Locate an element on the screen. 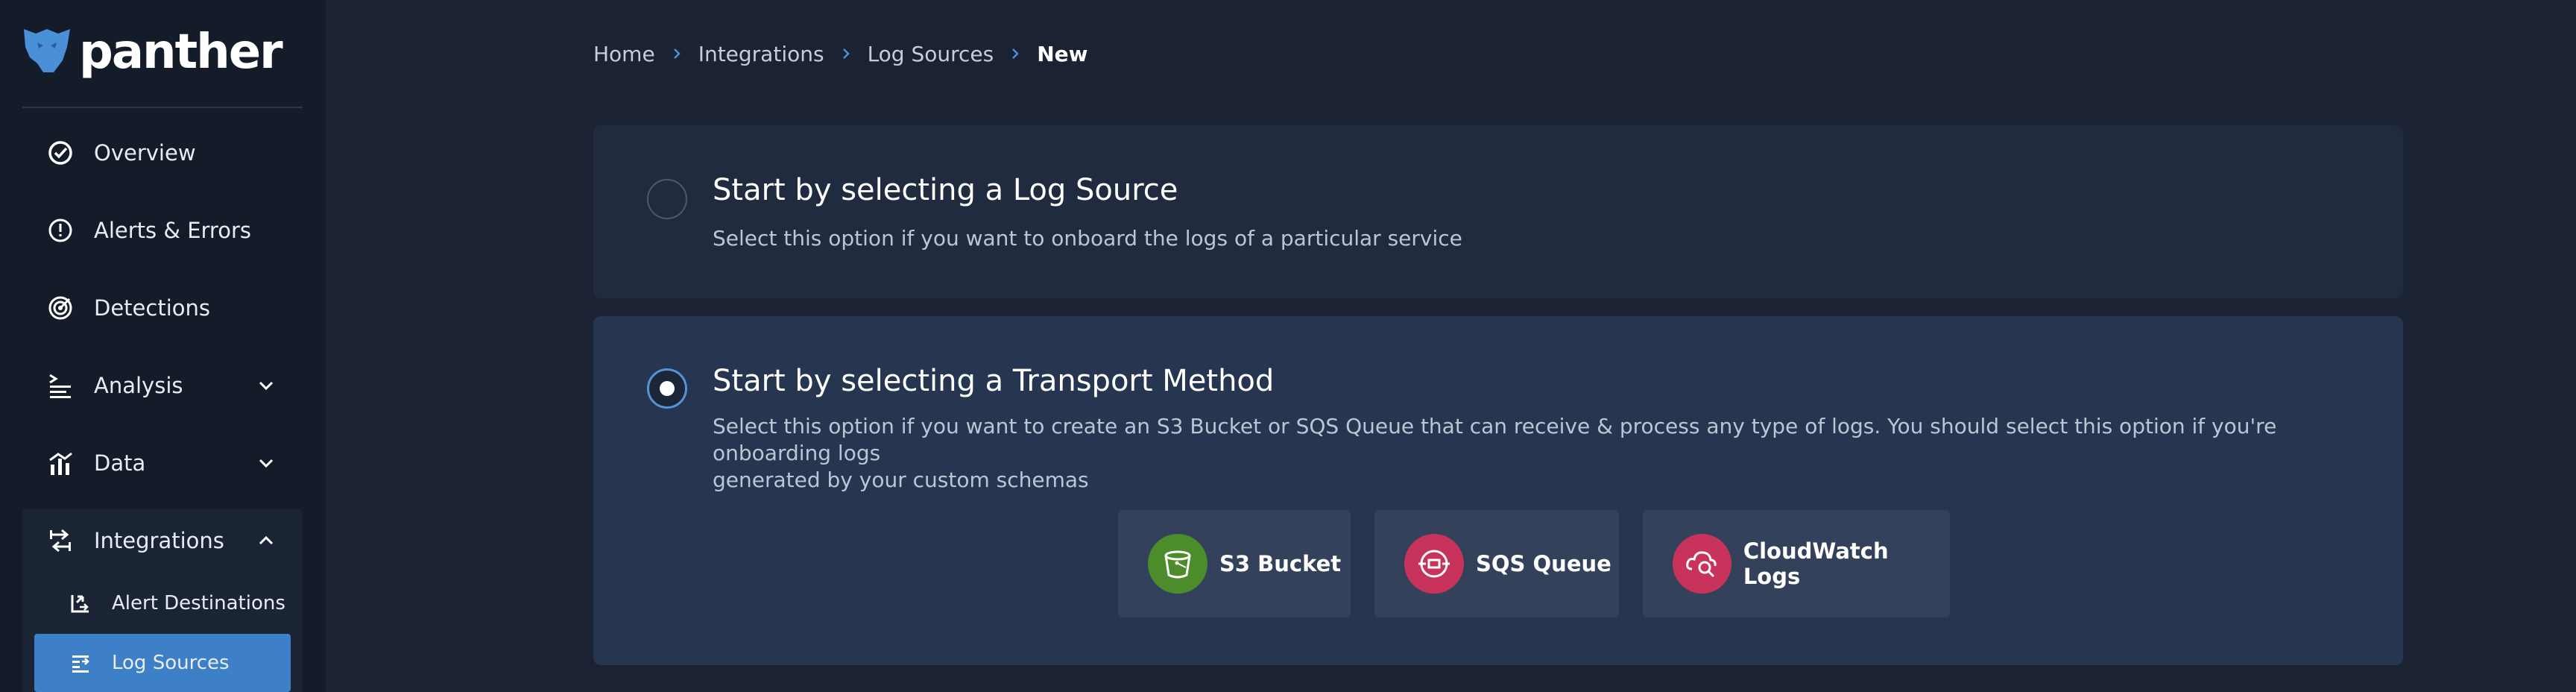 The height and width of the screenshot is (692, 2576). data-icon is located at coordinates (60, 463).